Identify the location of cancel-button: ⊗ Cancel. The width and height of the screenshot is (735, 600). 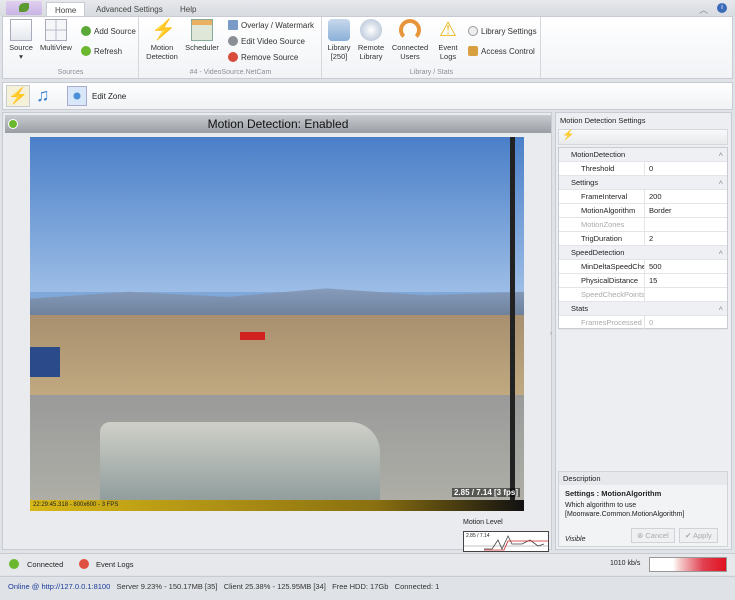
(653, 535).